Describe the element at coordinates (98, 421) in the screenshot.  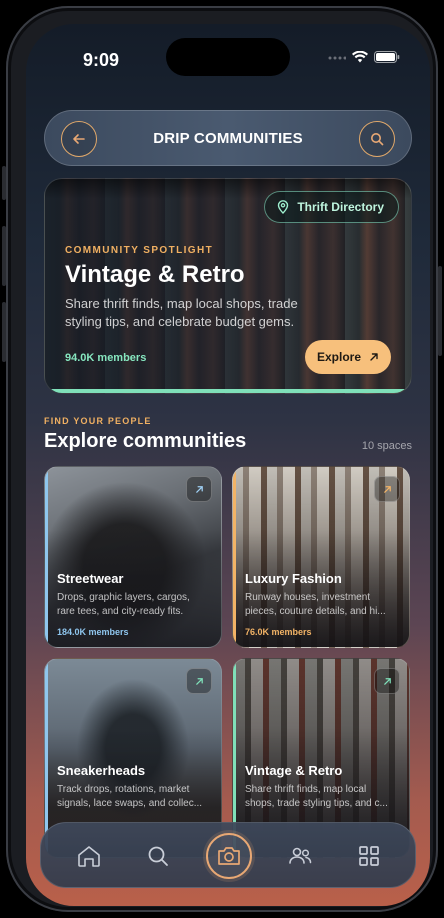
I see `section-eyebrow: FIND YOUR PEOPLE` at that location.